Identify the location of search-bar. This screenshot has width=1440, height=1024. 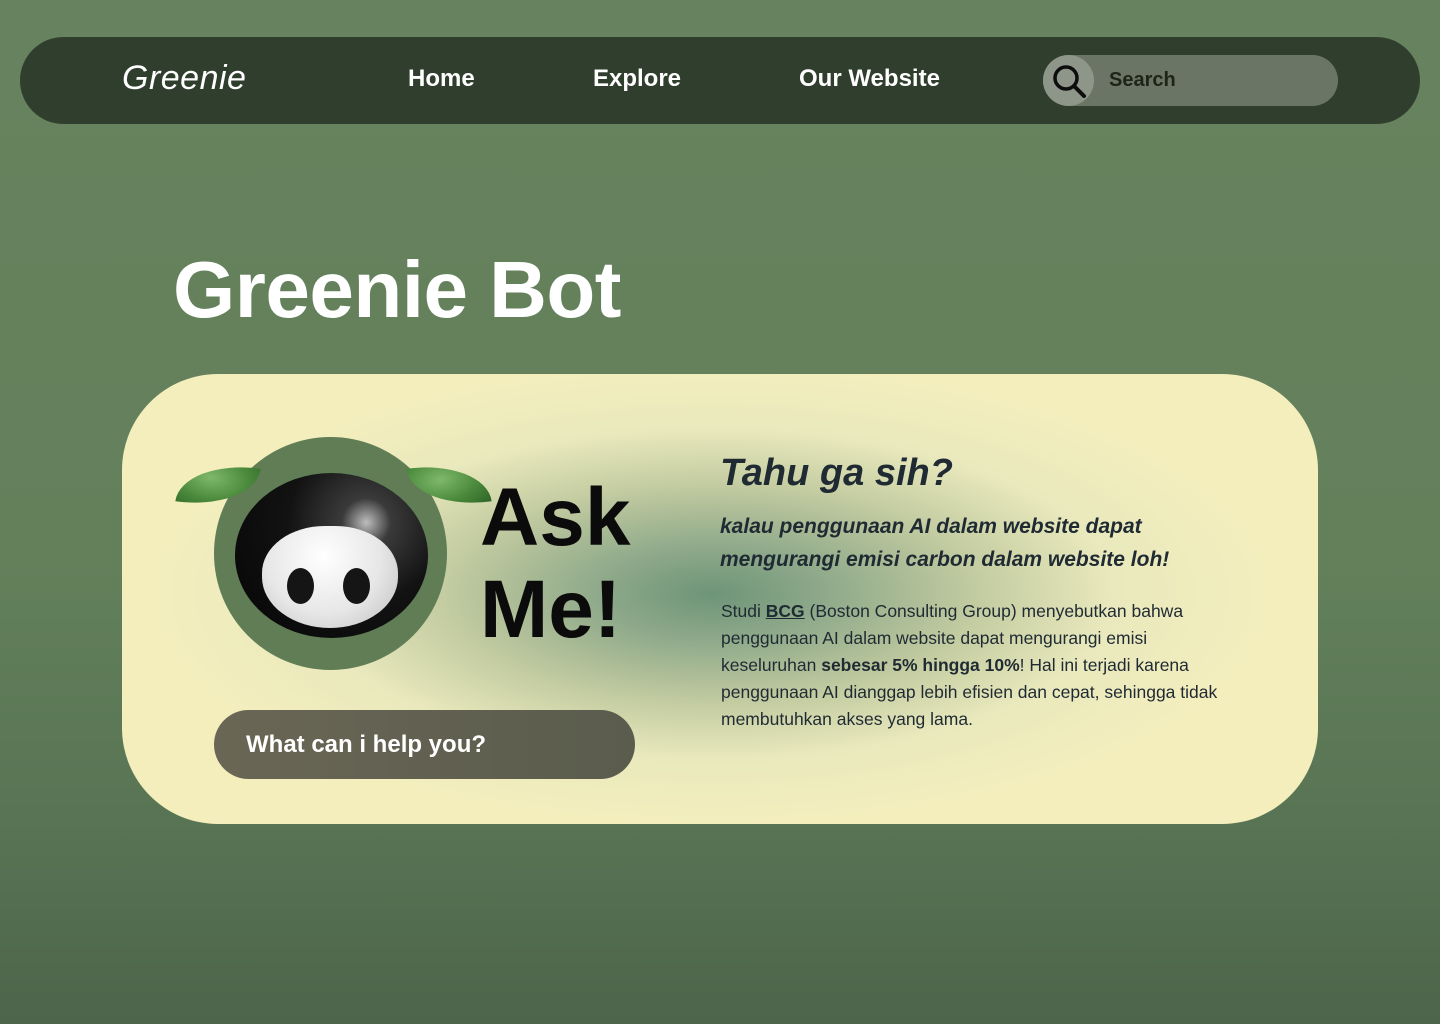
(1190, 80).